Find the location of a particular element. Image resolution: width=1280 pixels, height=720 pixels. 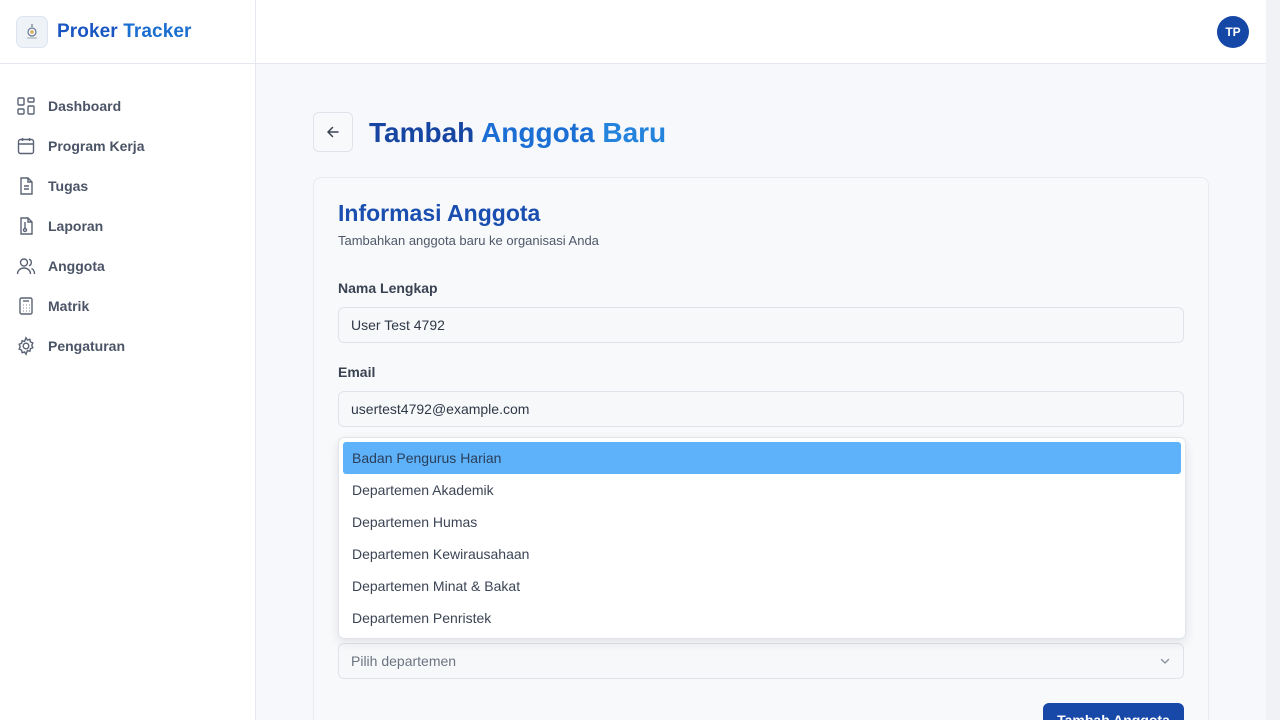

back-button is located at coordinates (333, 132).